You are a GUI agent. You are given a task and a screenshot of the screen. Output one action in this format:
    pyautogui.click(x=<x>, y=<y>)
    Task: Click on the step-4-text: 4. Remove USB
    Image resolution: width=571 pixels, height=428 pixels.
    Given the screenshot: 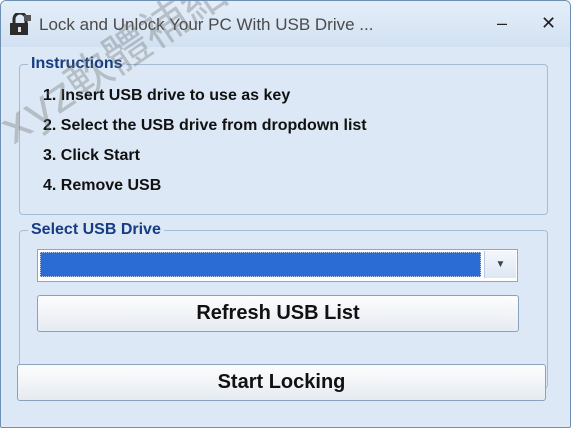 What is the action you would take?
    pyautogui.click(x=102, y=185)
    